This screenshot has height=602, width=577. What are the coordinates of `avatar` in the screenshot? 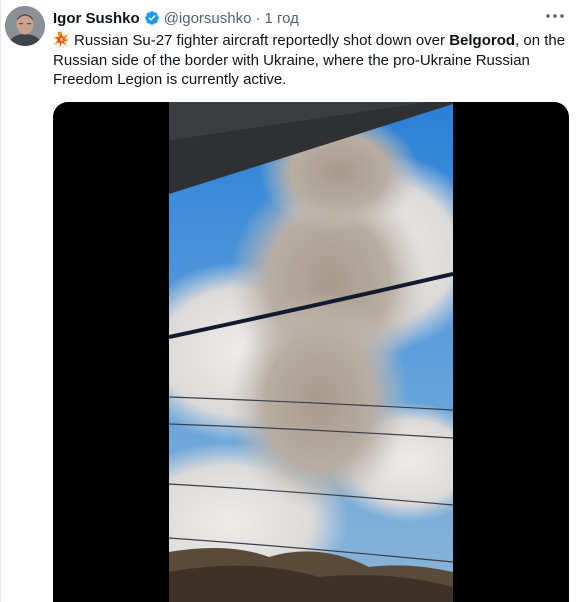 It's located at (25, 26).